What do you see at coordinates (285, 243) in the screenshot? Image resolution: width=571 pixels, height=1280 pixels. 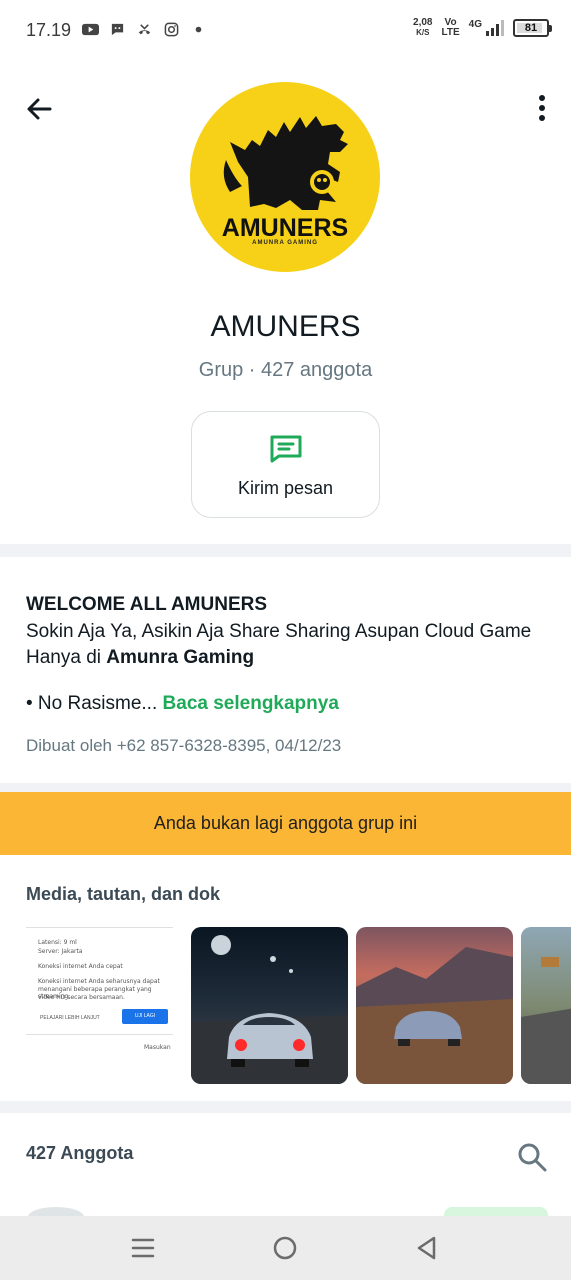 I see `avatar-logo-subtext: AMUNRA GAMING` at bounding box center [285, 243].